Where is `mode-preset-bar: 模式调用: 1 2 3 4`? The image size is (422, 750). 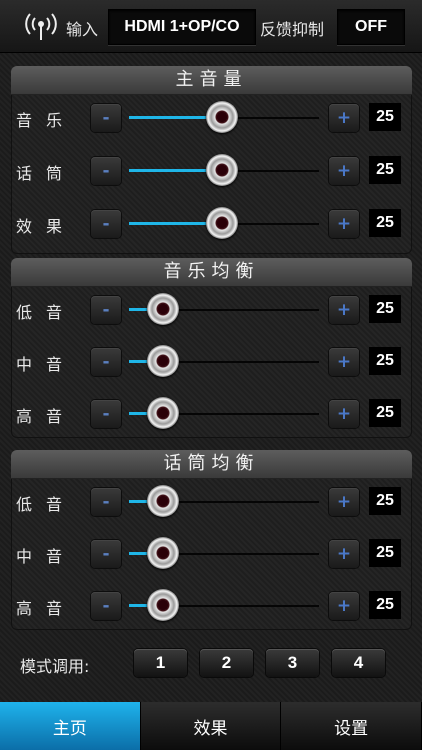
mode-preset-bar: 模式调用: 1 2 3 4 is located at coordinates (211, 665).